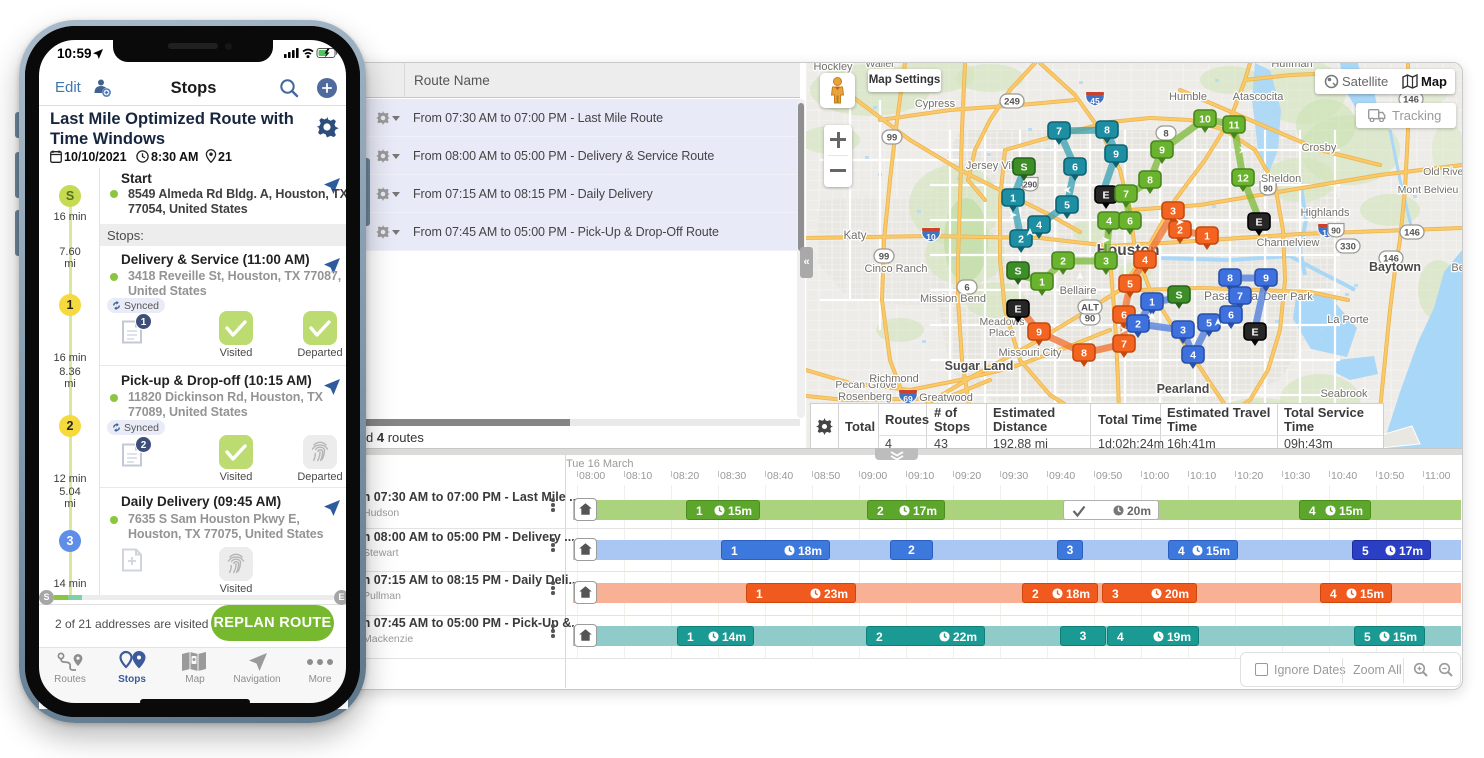  What do you see at coordinates (953, 299) in the screenshot?
I see `svg-text: Mission Bend` at bounding box center [953, 299].